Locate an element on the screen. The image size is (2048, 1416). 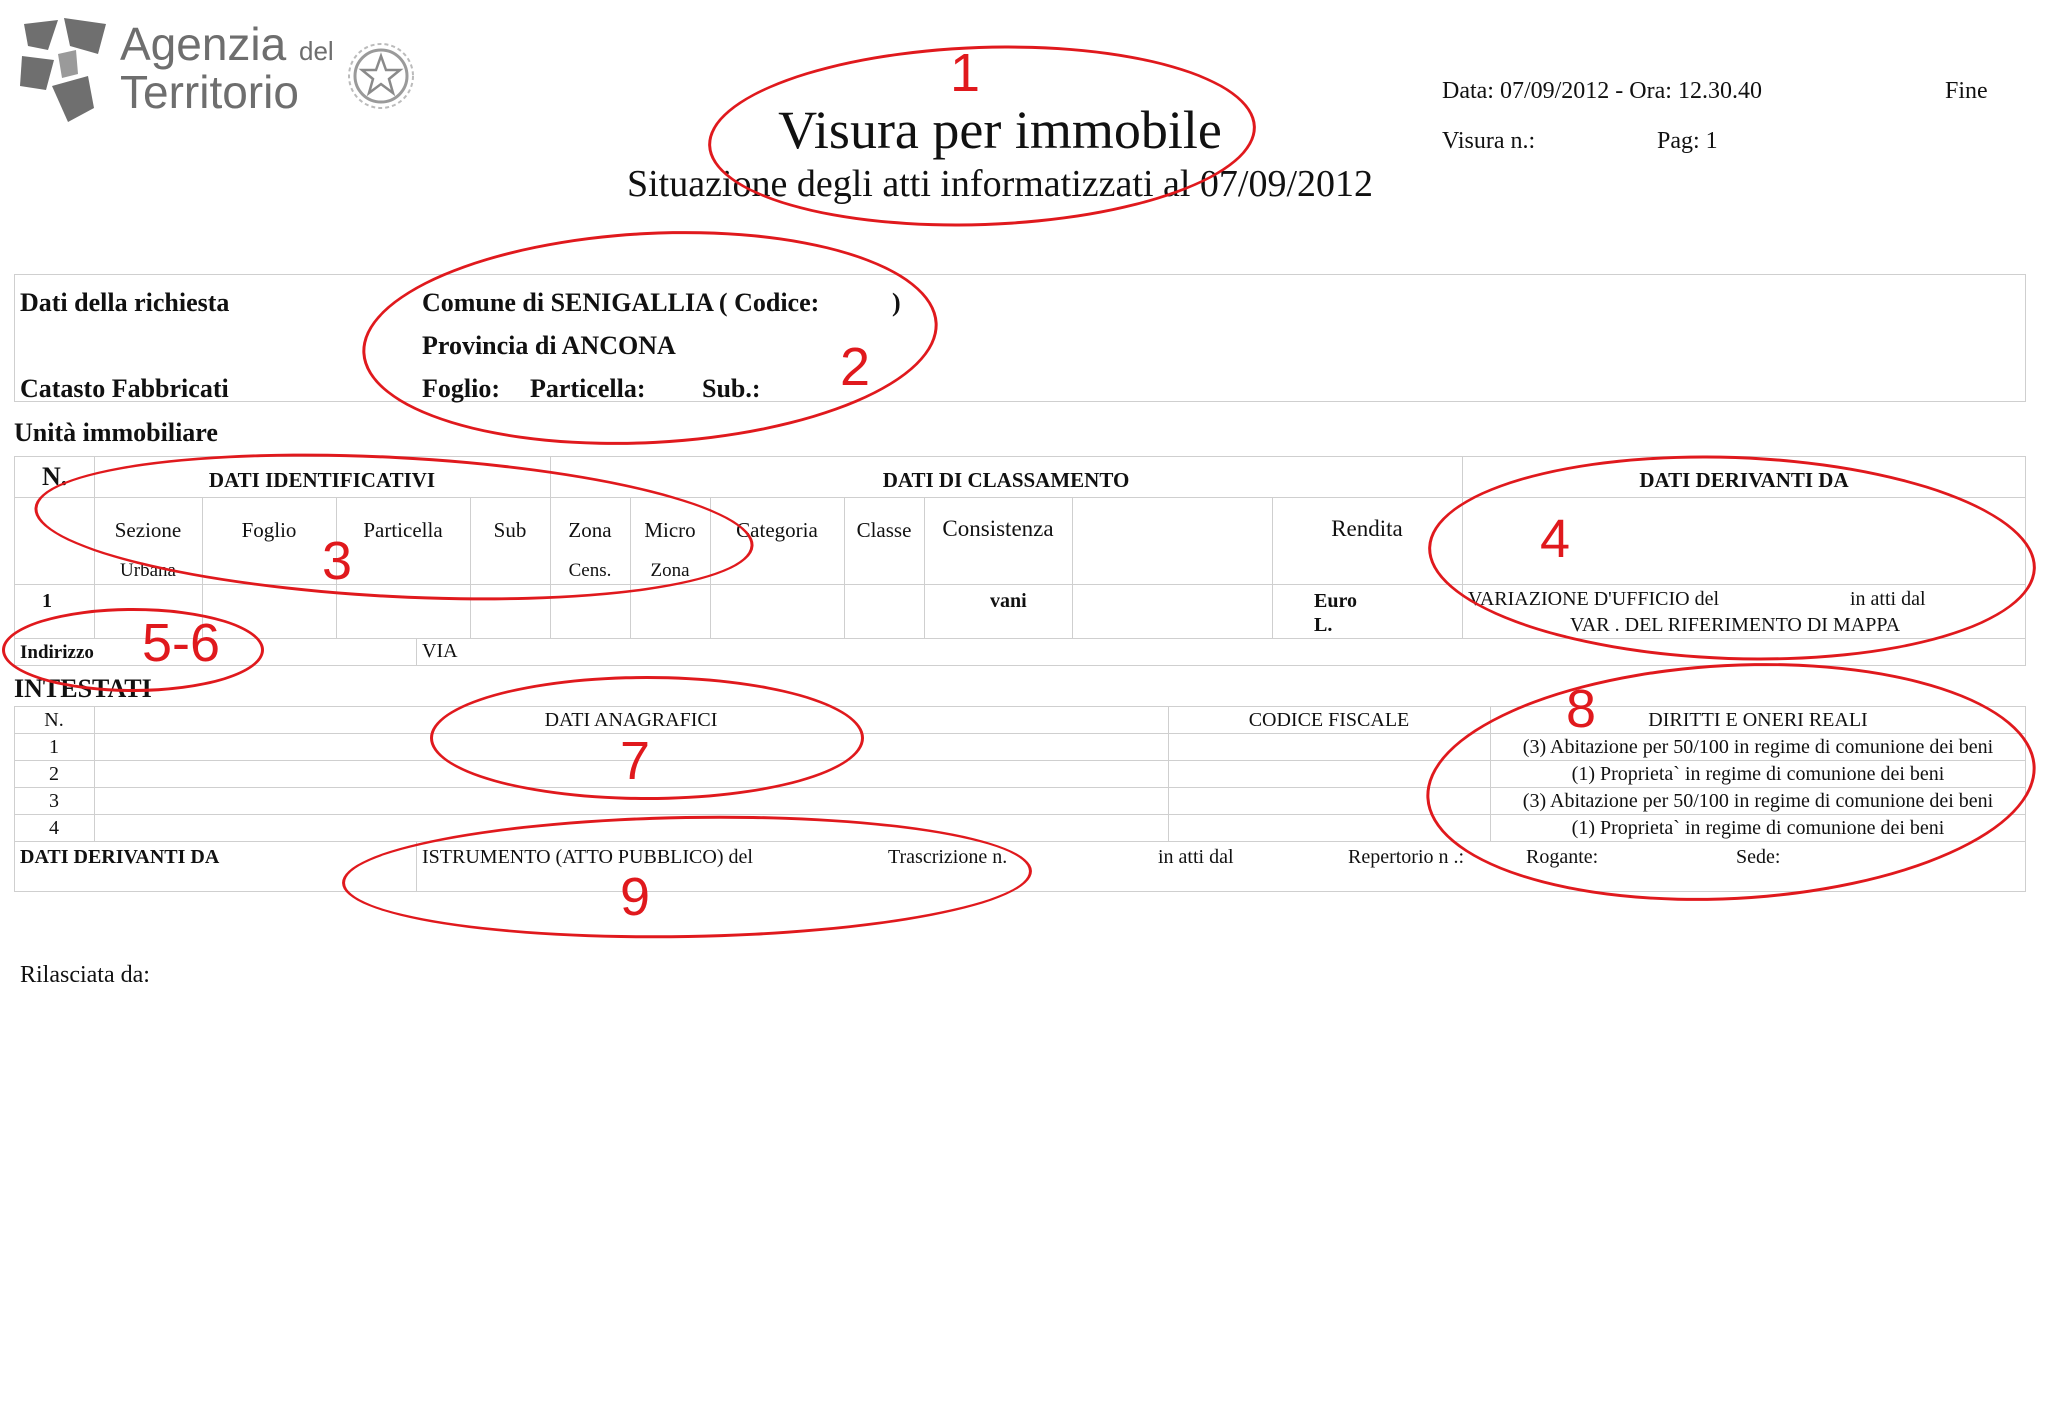
fine-label: Fine is located at coordinates (1966, 91).